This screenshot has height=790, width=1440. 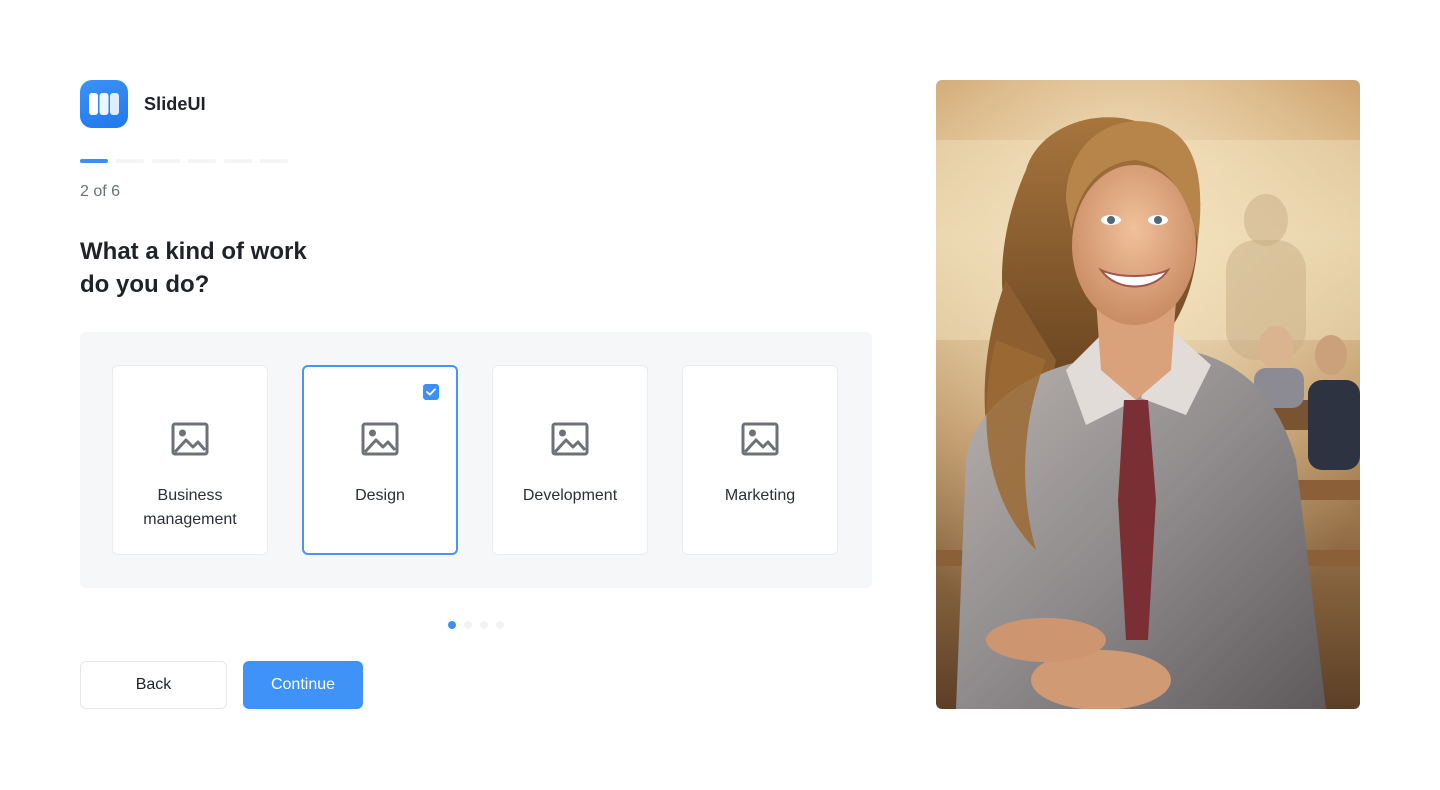 What do you see at coordinates (193, 251) in the screenshot?
I see `question-line-1: What a kind of work` at bounding box center [193, 251].